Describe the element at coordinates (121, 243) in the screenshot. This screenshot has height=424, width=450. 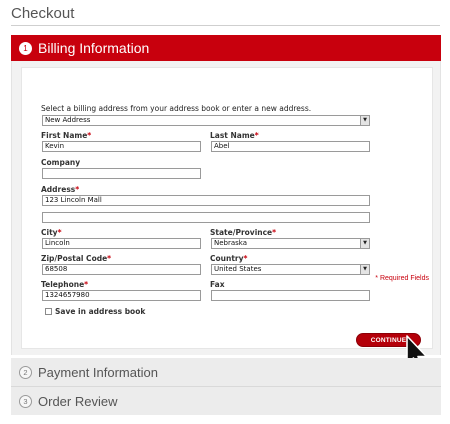
I see `city-input: Lincoln` at that location.